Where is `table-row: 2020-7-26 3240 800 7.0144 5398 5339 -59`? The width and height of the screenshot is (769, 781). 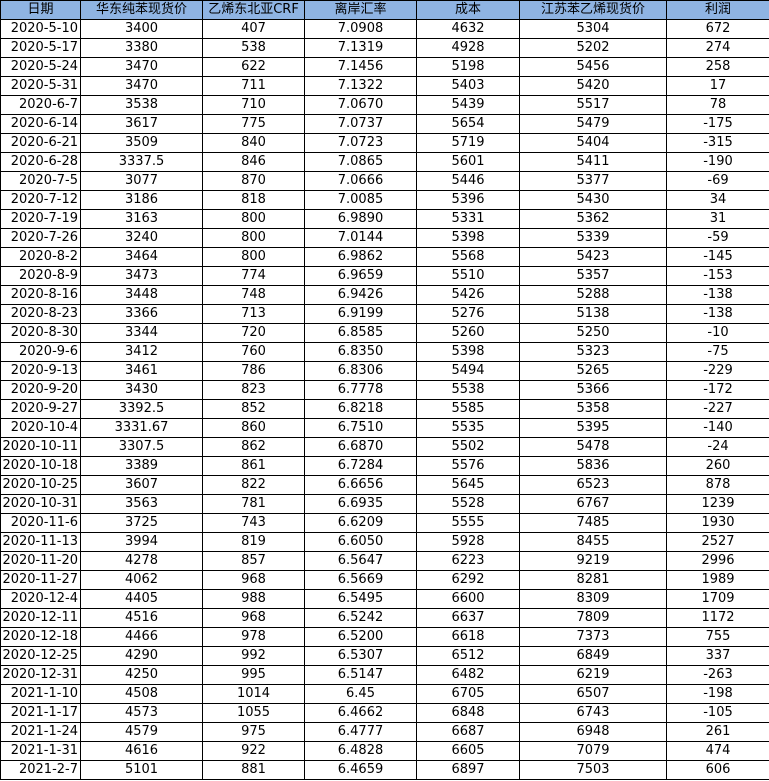 table-row: 2020-7-26 3240 800 7.0144 5398 5339 -59 is located at coordinates (384, 238).